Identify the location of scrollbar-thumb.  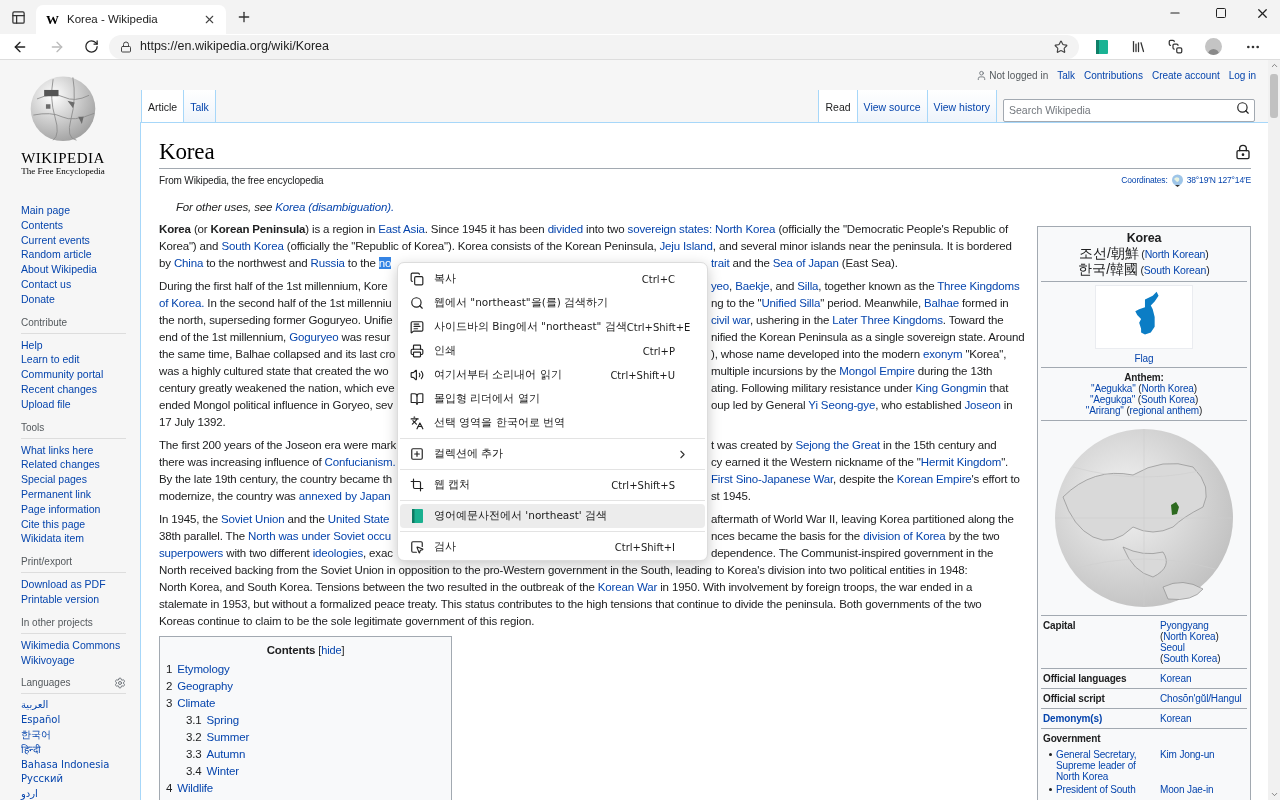
(1274, 96).